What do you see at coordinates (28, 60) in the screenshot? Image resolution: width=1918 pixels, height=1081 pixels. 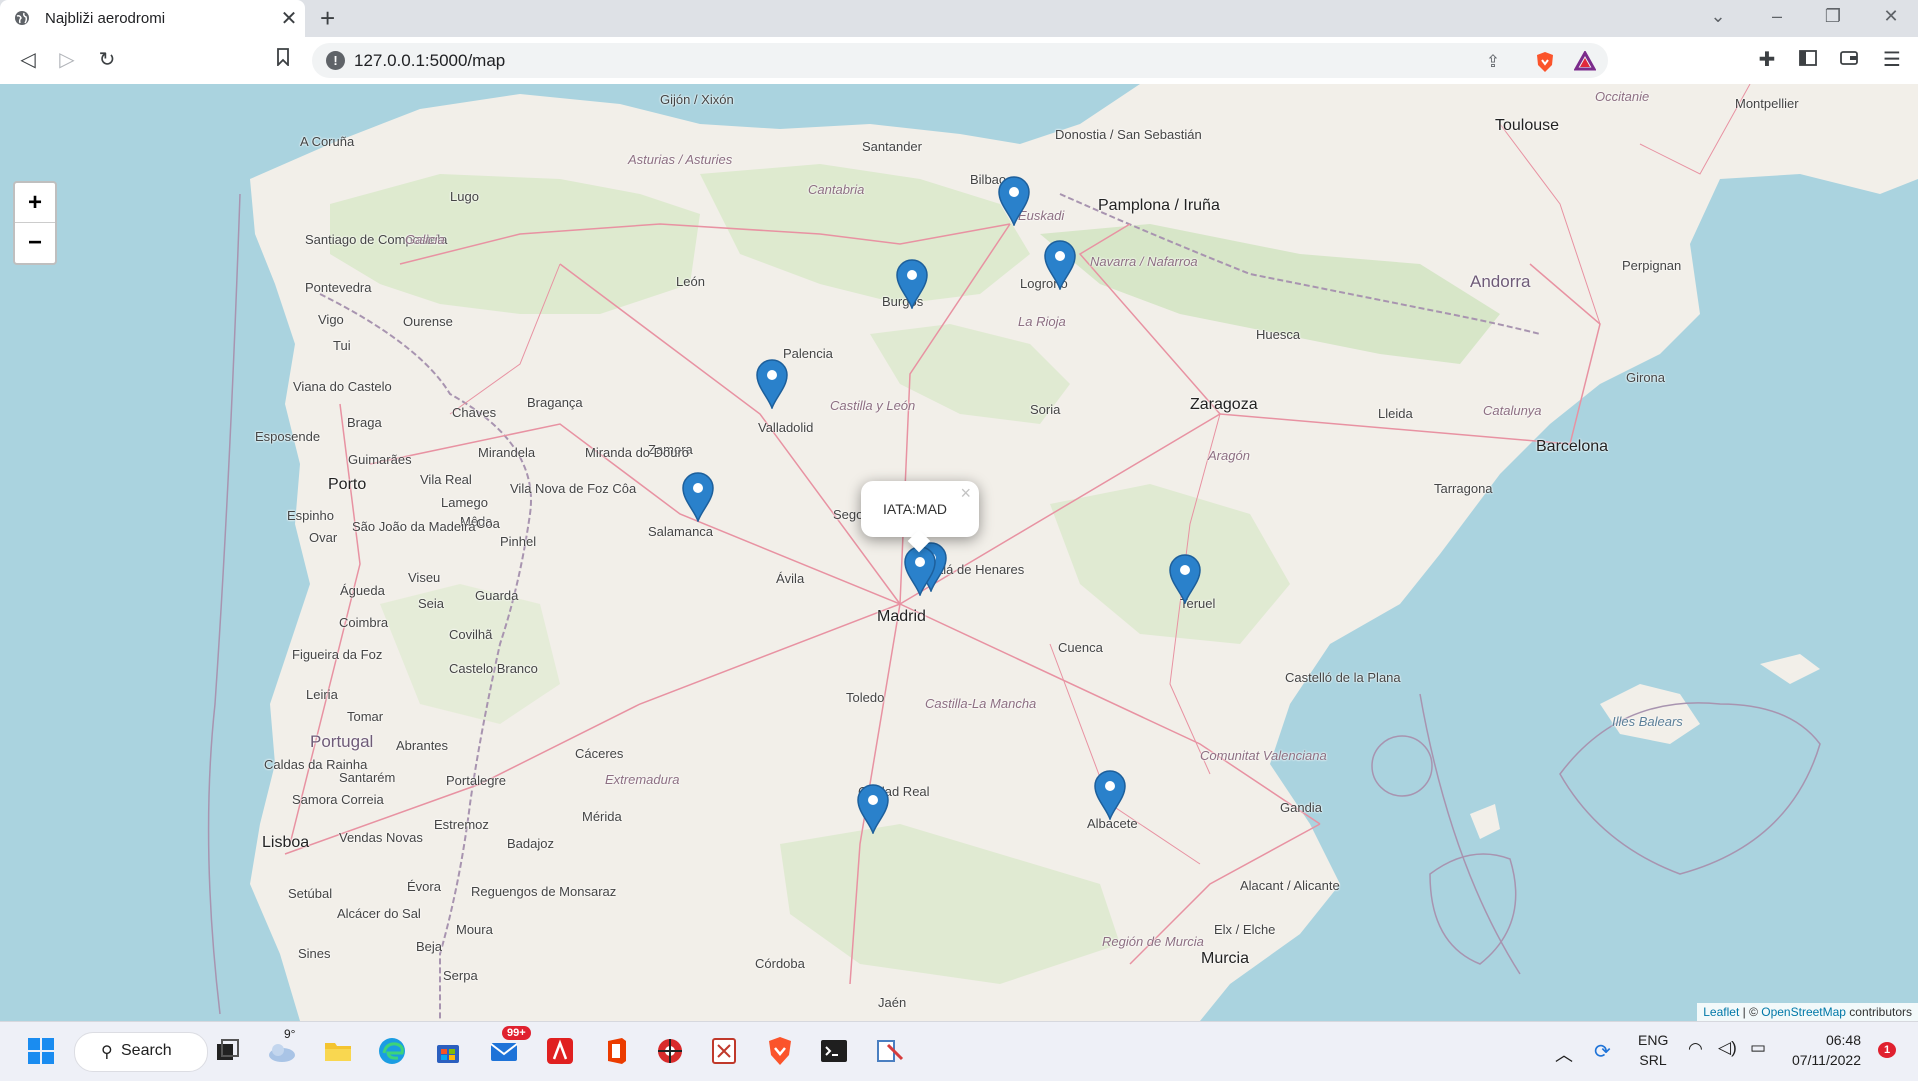 I see `back-icon: ◁` at bounding box center [28, 60].